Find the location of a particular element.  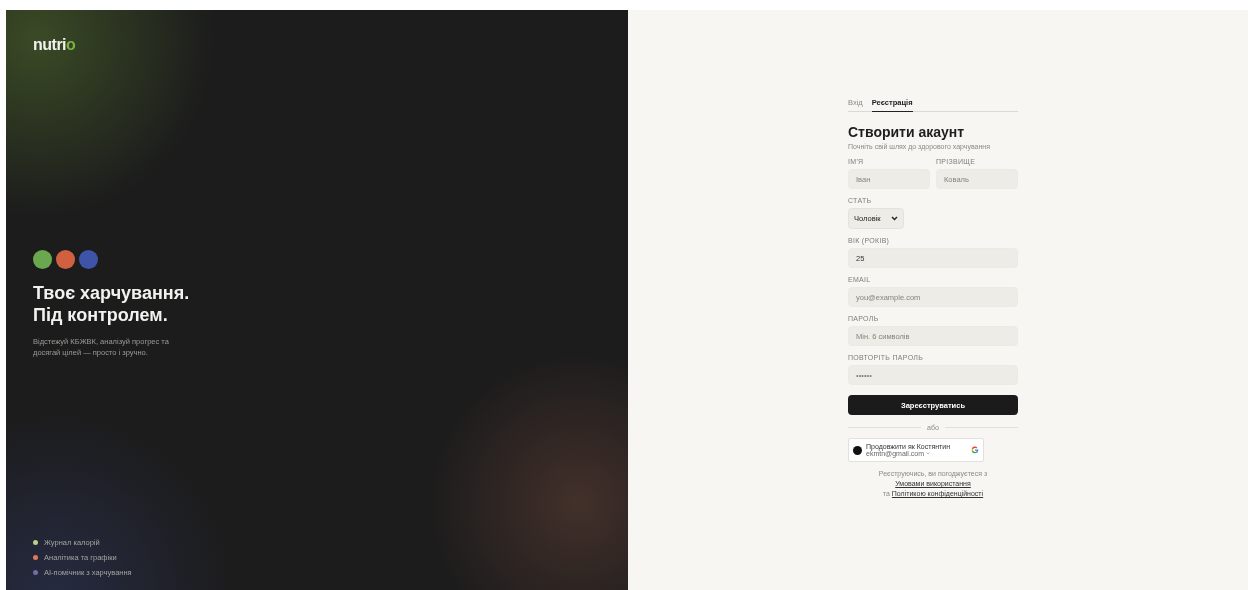

caret-icon is located at coordinates (928, 453).